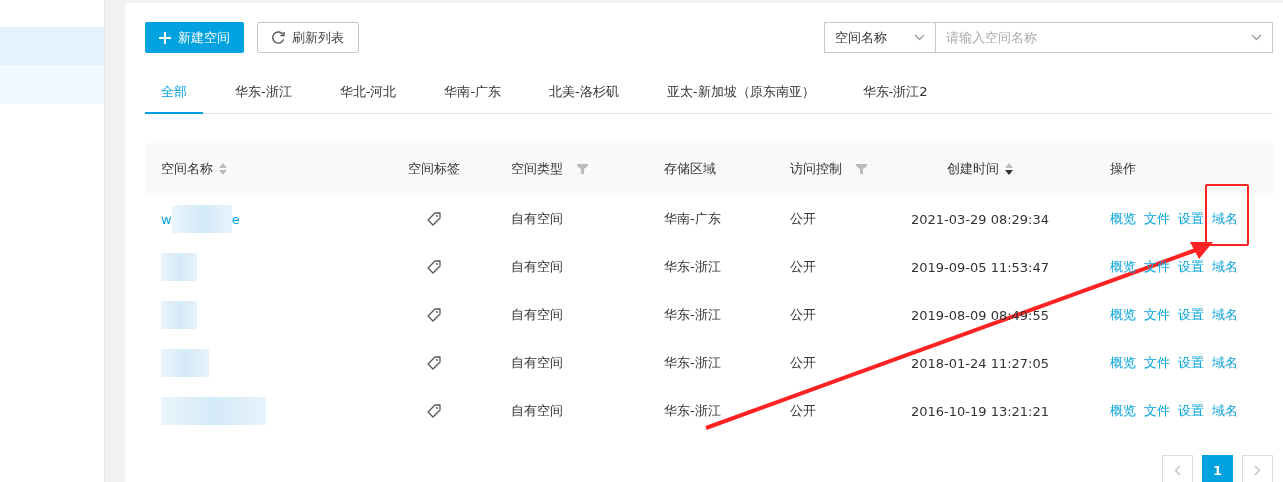  What do you see at coordinates (1257, 470) in the screenshot?
I see `chevron-right-icon` at bounding box center [1257, 470].